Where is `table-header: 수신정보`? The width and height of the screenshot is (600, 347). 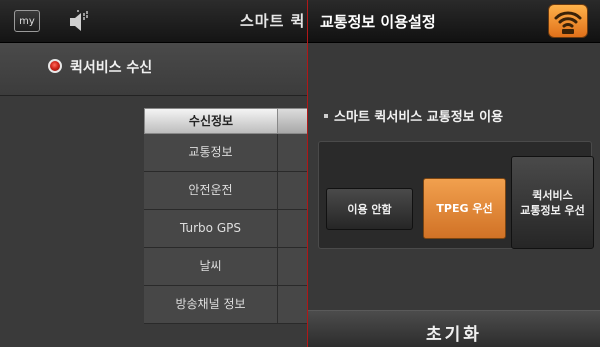
table-header: 수신정보 is located at coordinates (211, 121).